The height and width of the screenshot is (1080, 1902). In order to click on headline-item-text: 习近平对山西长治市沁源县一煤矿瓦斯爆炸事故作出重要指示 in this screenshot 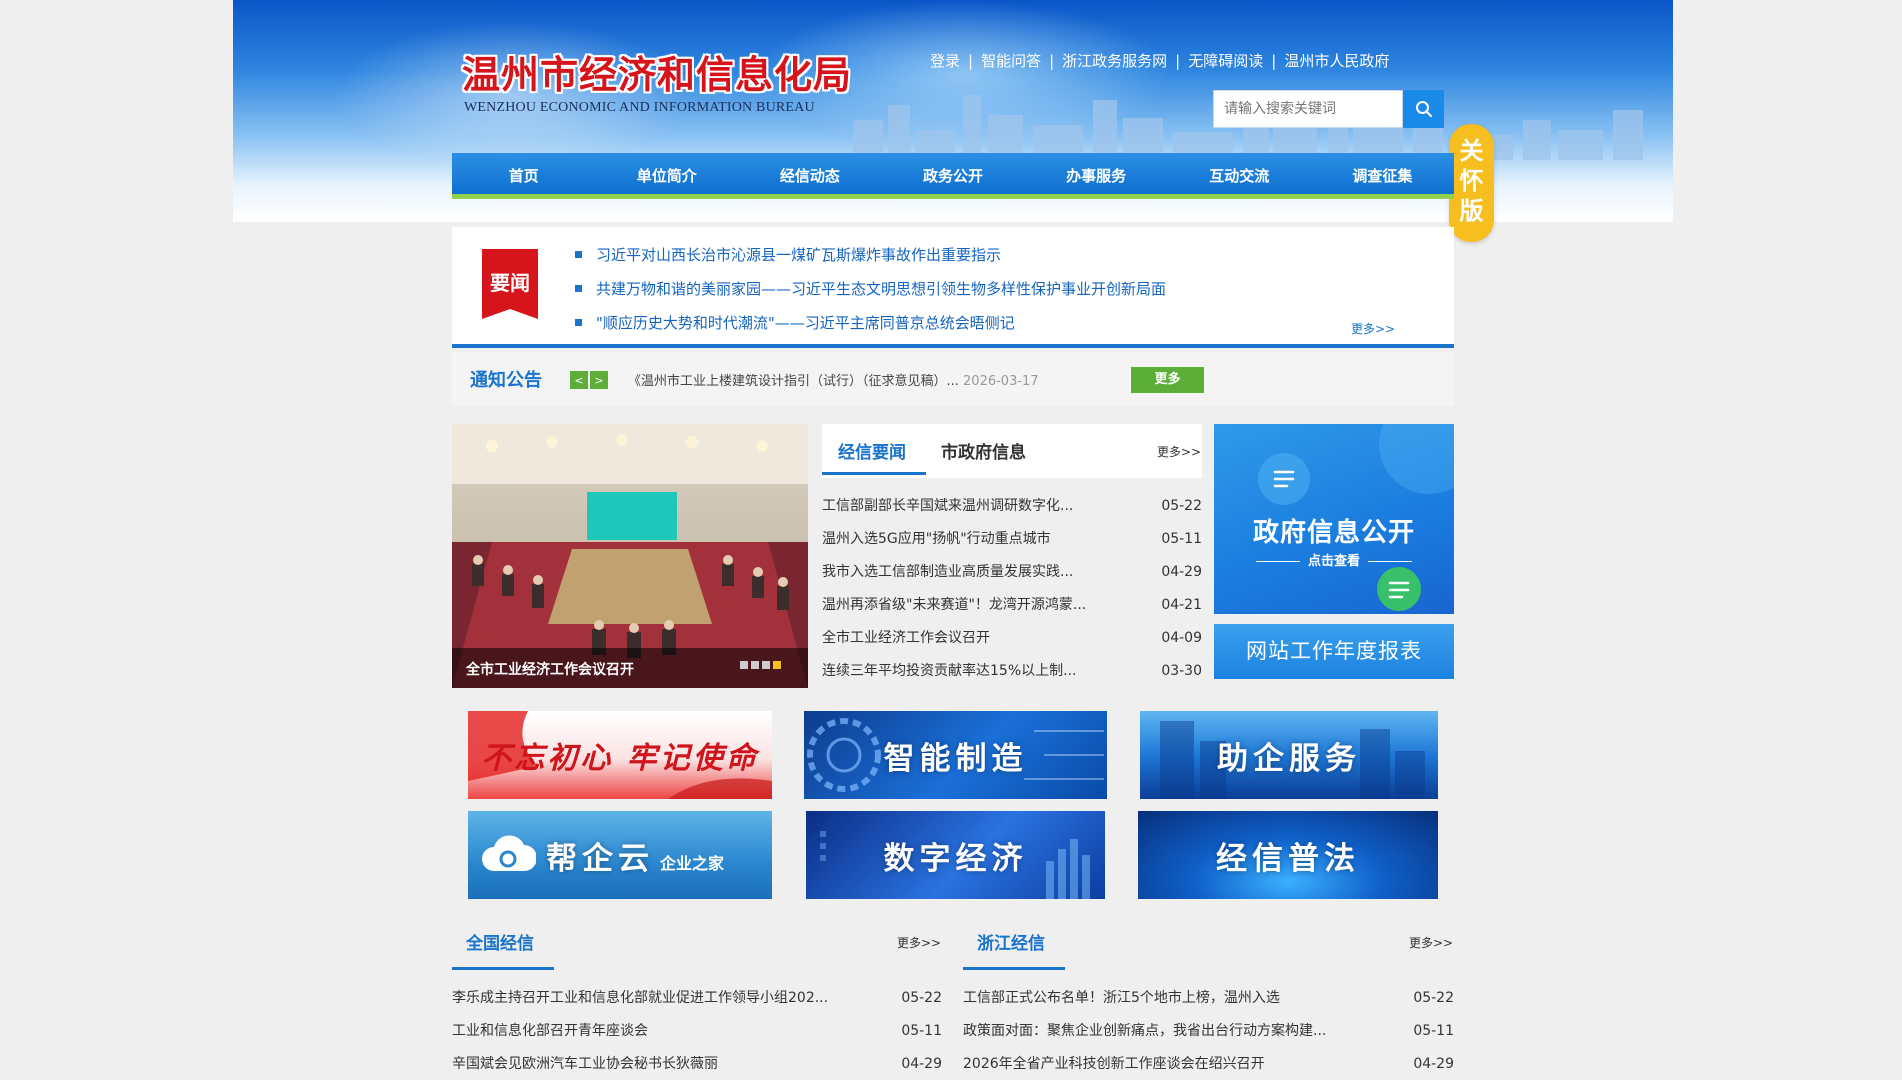, I will do `click(799, 254)`.